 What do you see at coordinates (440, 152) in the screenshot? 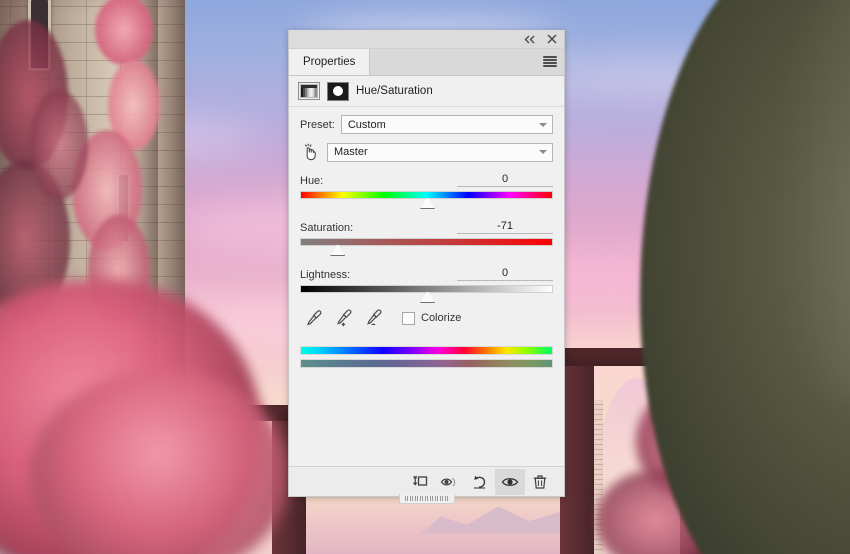
I see `channel-select: Master` at bounding box center [440, 152].